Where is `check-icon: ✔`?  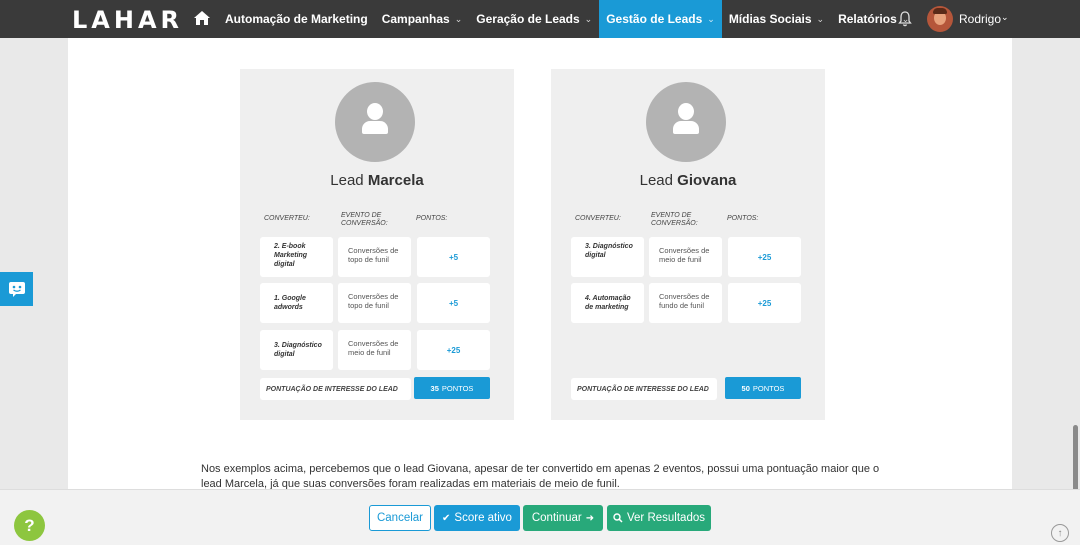 check-icon: ✔ is located at coordinates (446, 518).